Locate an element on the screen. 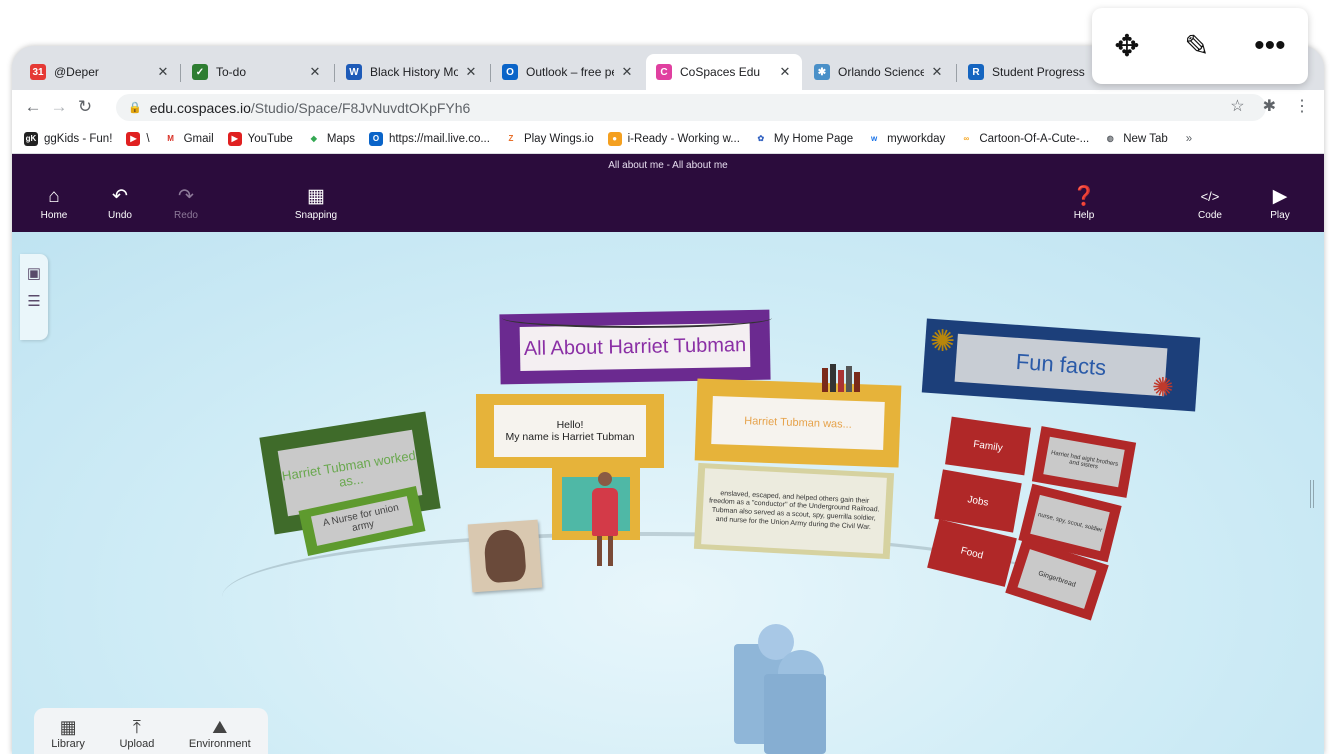 This screenshot has height=754, width=1334. globe-icon: ◍ is located at coordinates (1110, 138).